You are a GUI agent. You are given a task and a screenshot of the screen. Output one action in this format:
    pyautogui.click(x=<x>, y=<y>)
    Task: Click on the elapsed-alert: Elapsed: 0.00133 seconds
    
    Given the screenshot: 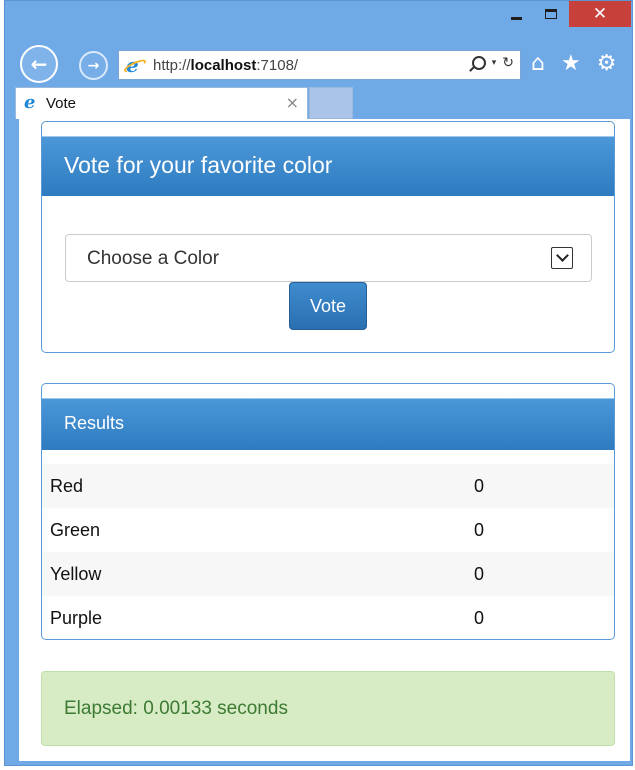 What is the action you would take?
    pyautogui.click(x=328, y=708)
    